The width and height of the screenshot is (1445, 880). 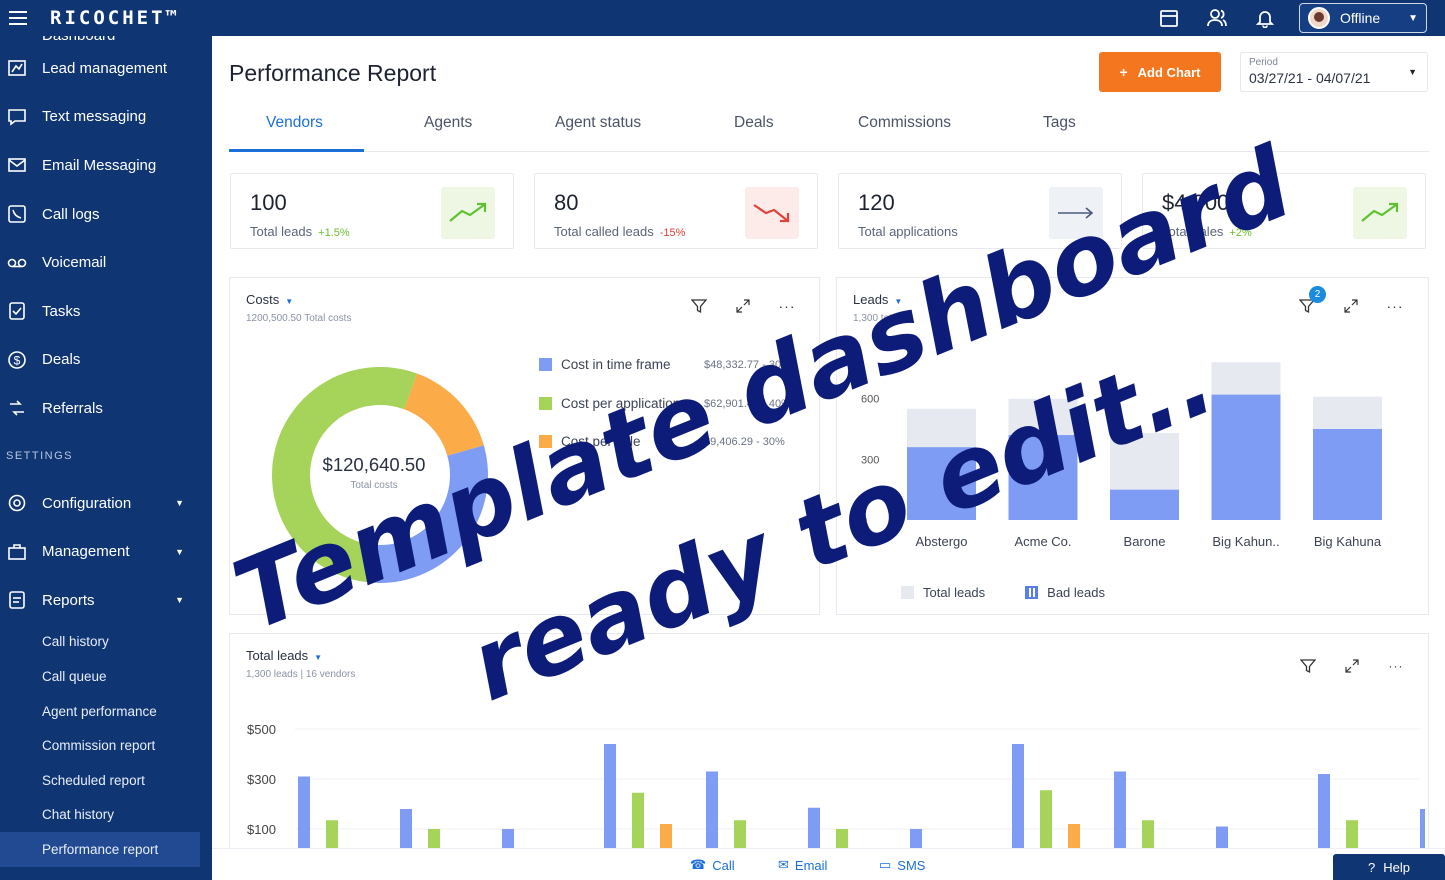 What do you see at coordinates (444, 414) in the screenshot?
I see `donut-slice` at bounding box center [444, 414].